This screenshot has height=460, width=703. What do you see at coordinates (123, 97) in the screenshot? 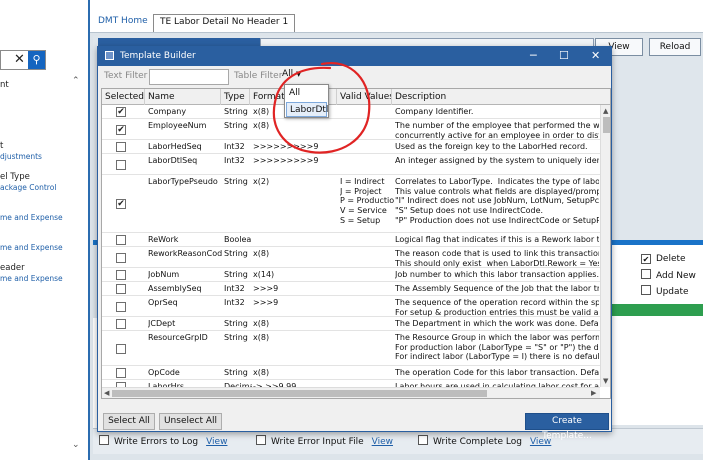
I see `column-header-selected: Selected` at bounding box center [123, 97].